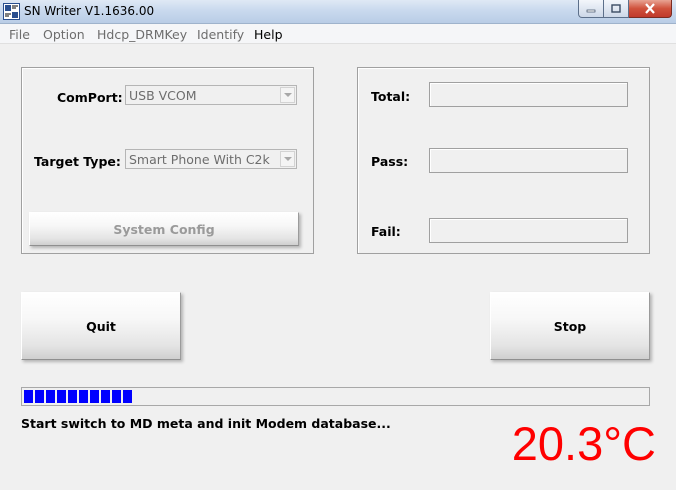  I want to click on close-icon, so click(650, 8).